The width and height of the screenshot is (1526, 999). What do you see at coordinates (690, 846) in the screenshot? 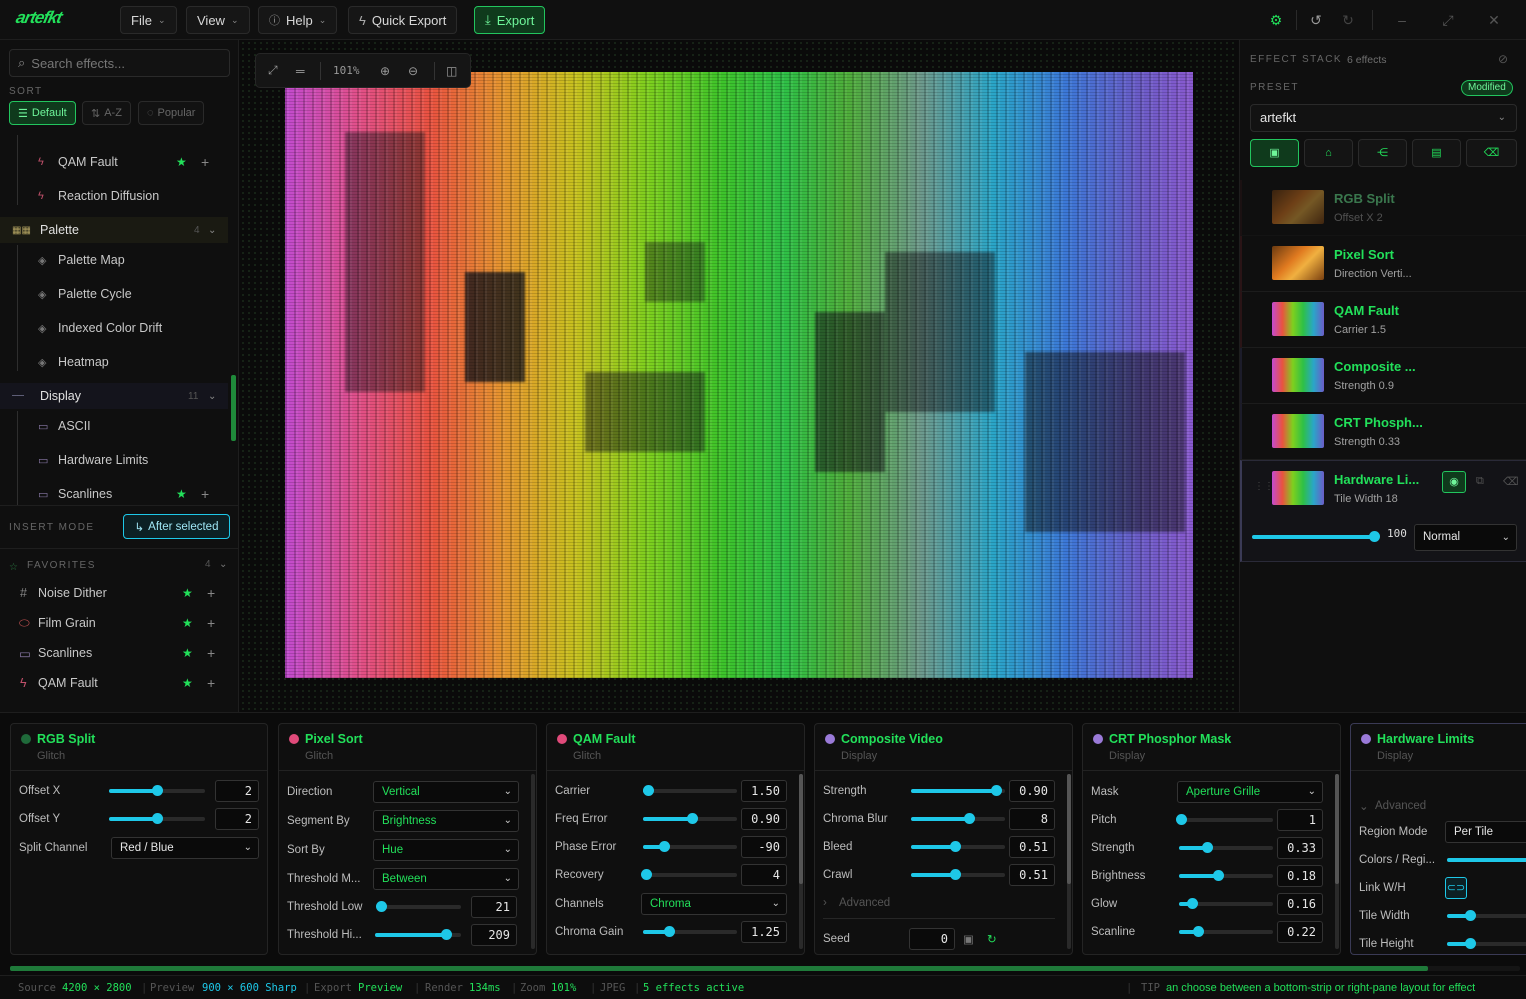
I see `phase-error-slider` at bounding box center [690, 846].